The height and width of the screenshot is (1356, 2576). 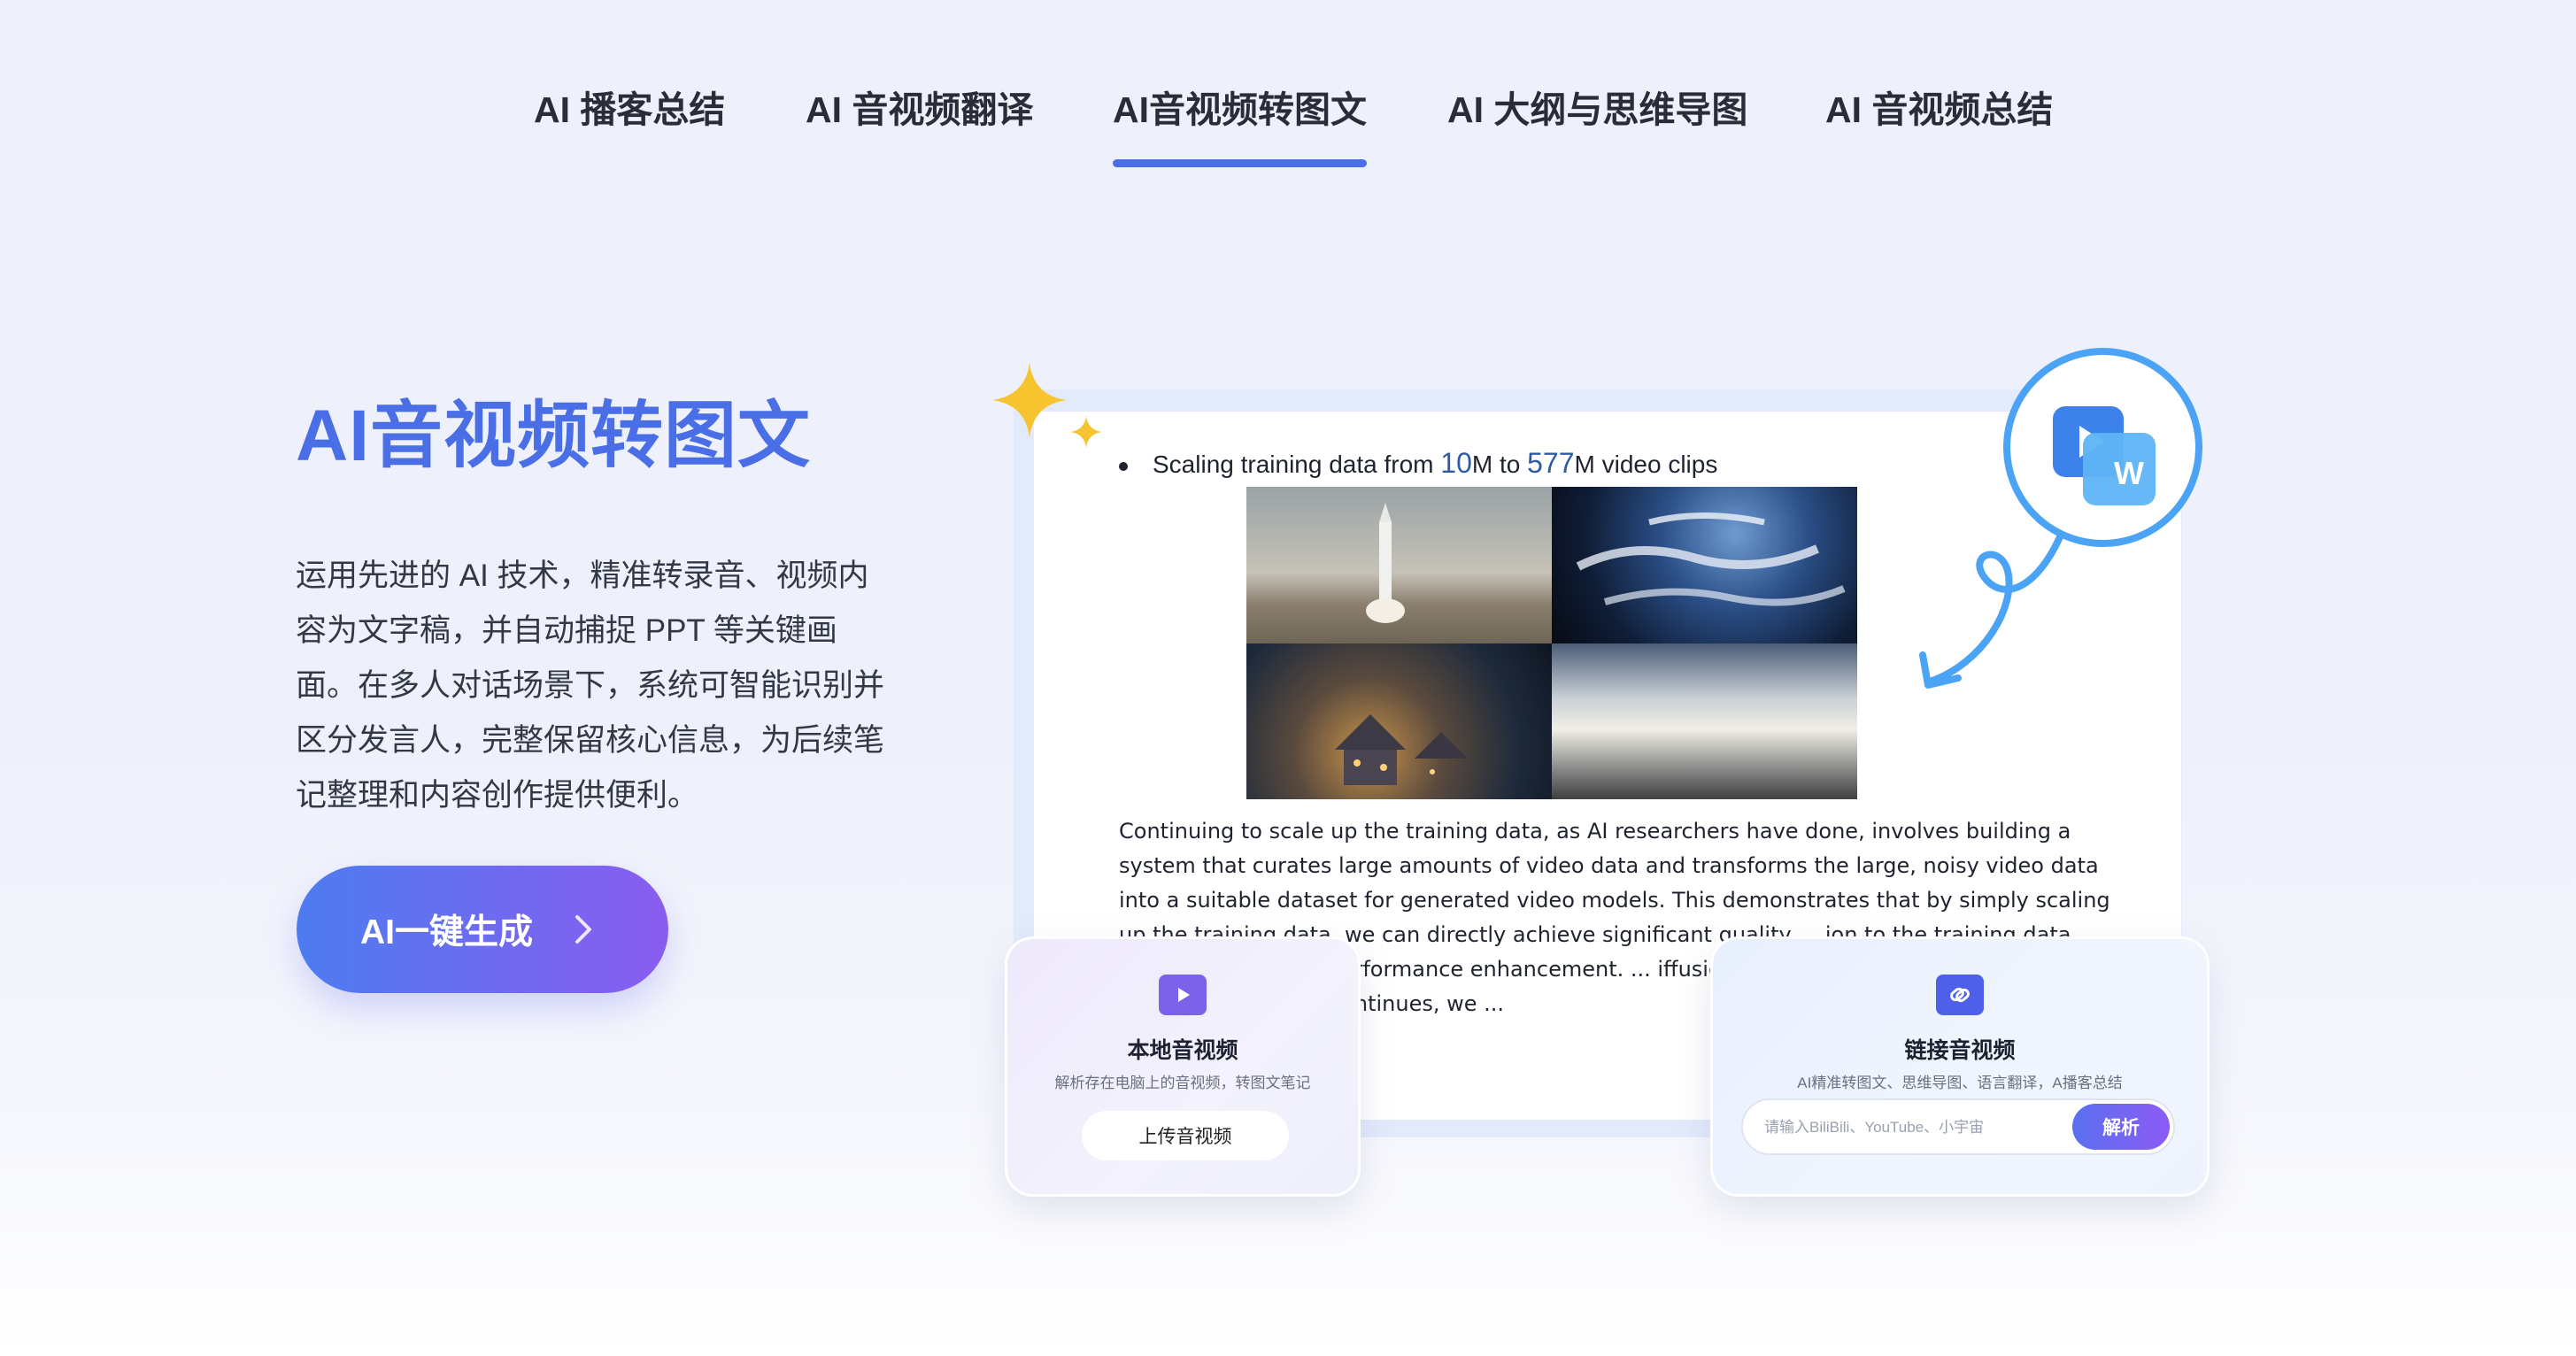 What do you see at coordinates (2121, 1127) in the screenshot?
I see `parse-button: 解析` at bounding box center [2121, 1127].